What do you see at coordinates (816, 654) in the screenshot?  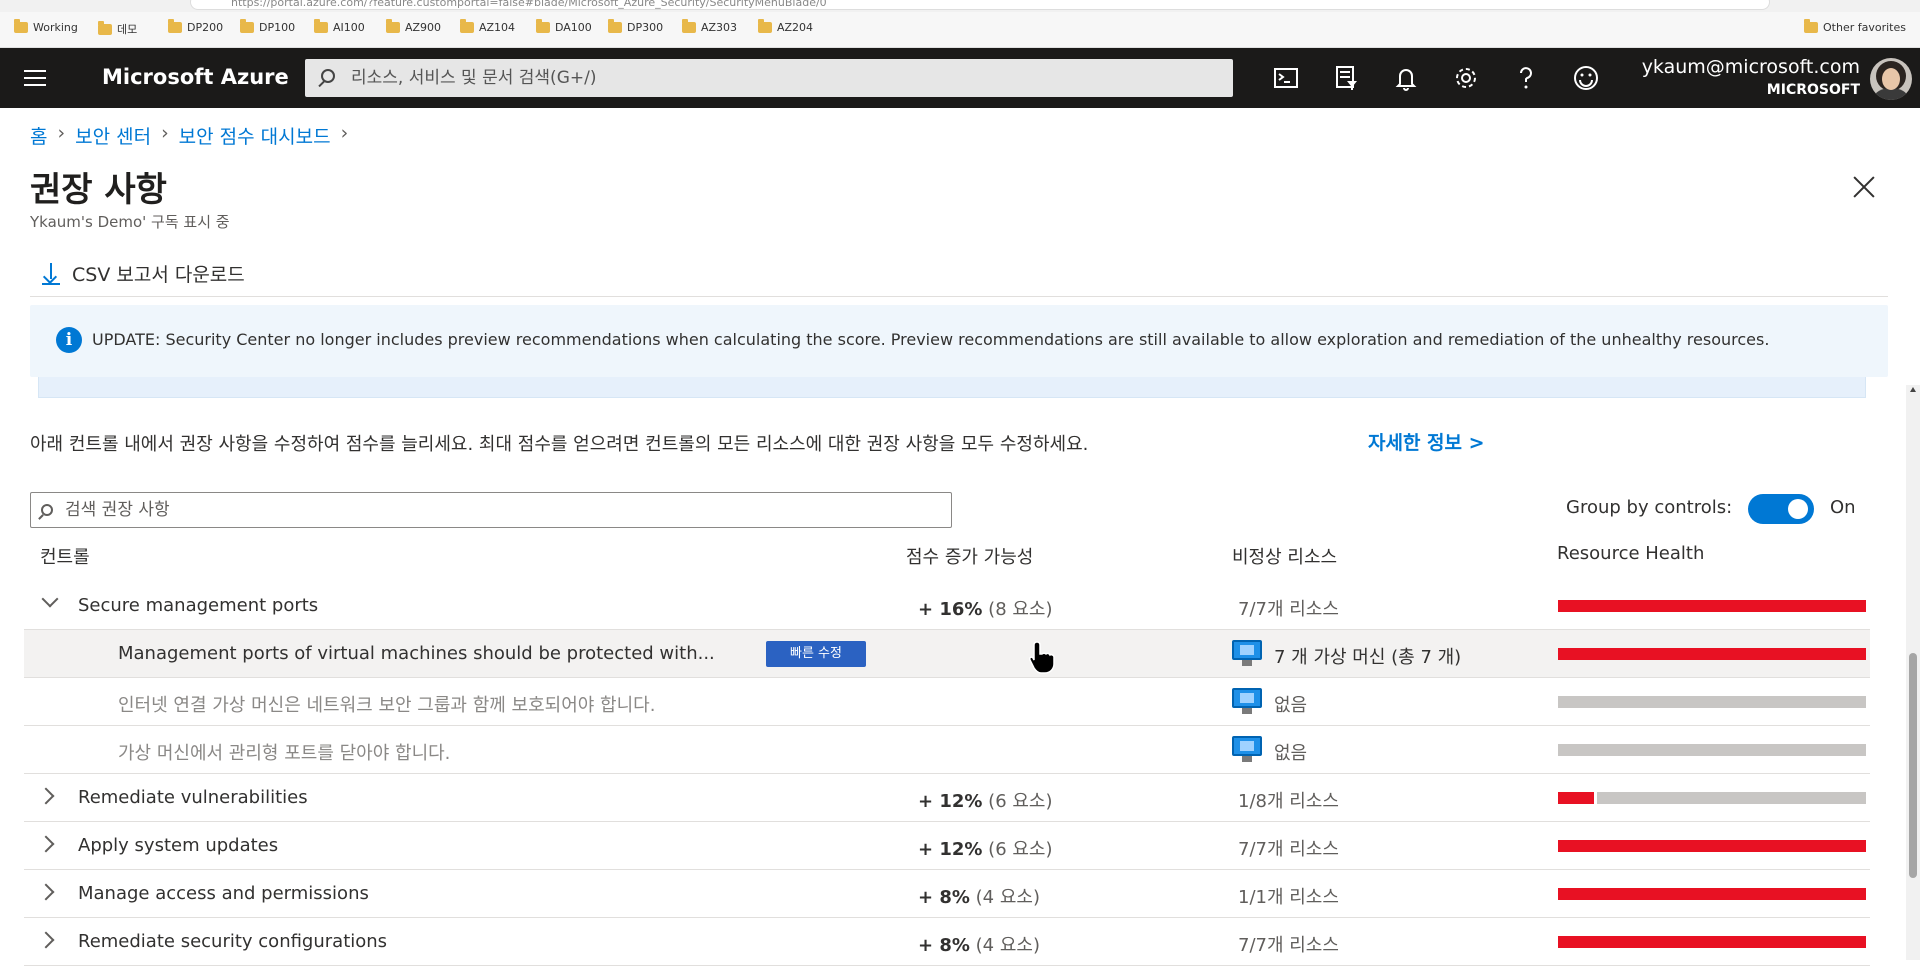 I see `quick-fix-badge: 빠른 수정` at bounding box center [816, 654].